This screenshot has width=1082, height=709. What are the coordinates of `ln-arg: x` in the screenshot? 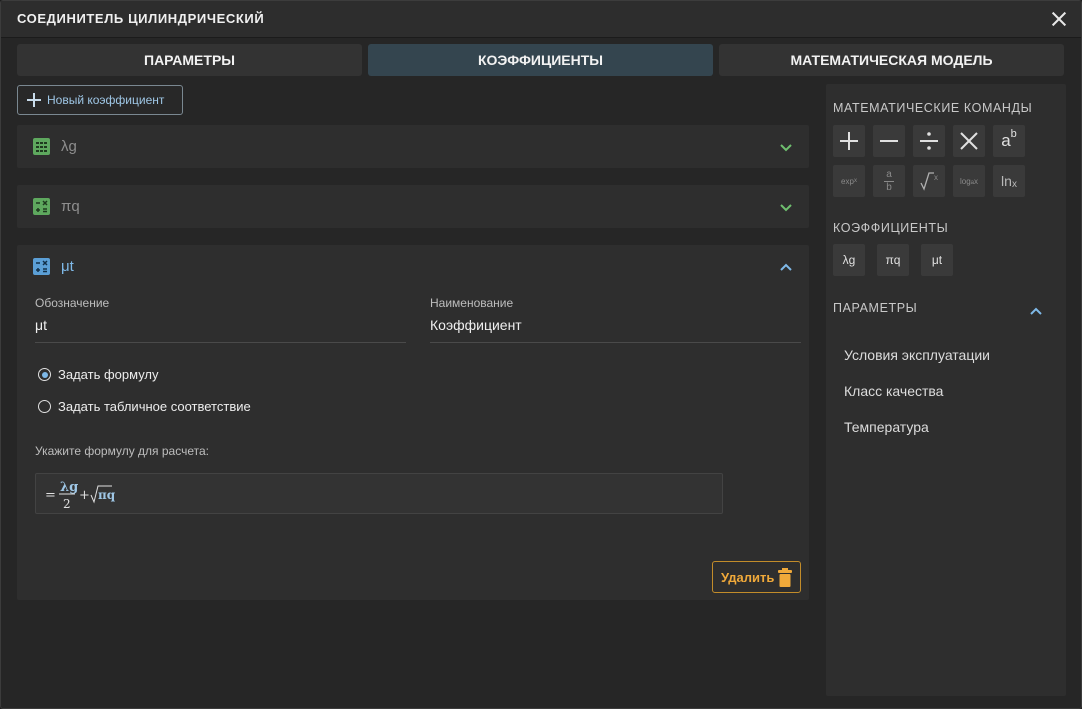 It's located at (1014, 184).